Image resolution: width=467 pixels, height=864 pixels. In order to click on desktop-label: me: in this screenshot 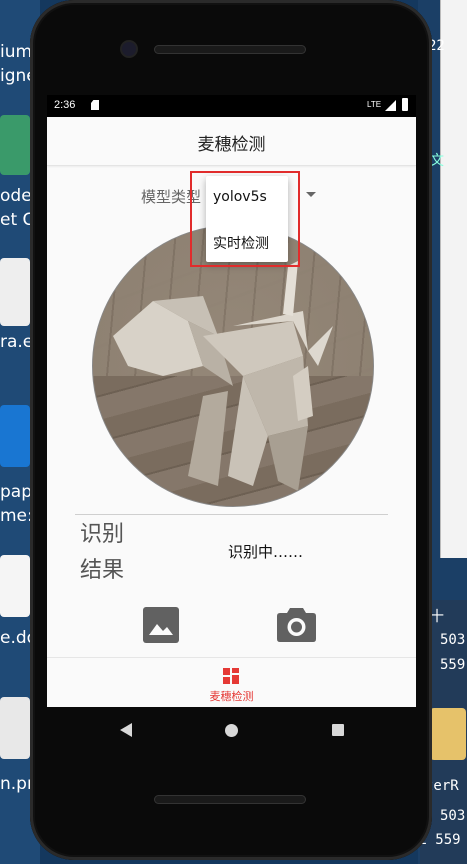, I will do `click(16, 516)`.